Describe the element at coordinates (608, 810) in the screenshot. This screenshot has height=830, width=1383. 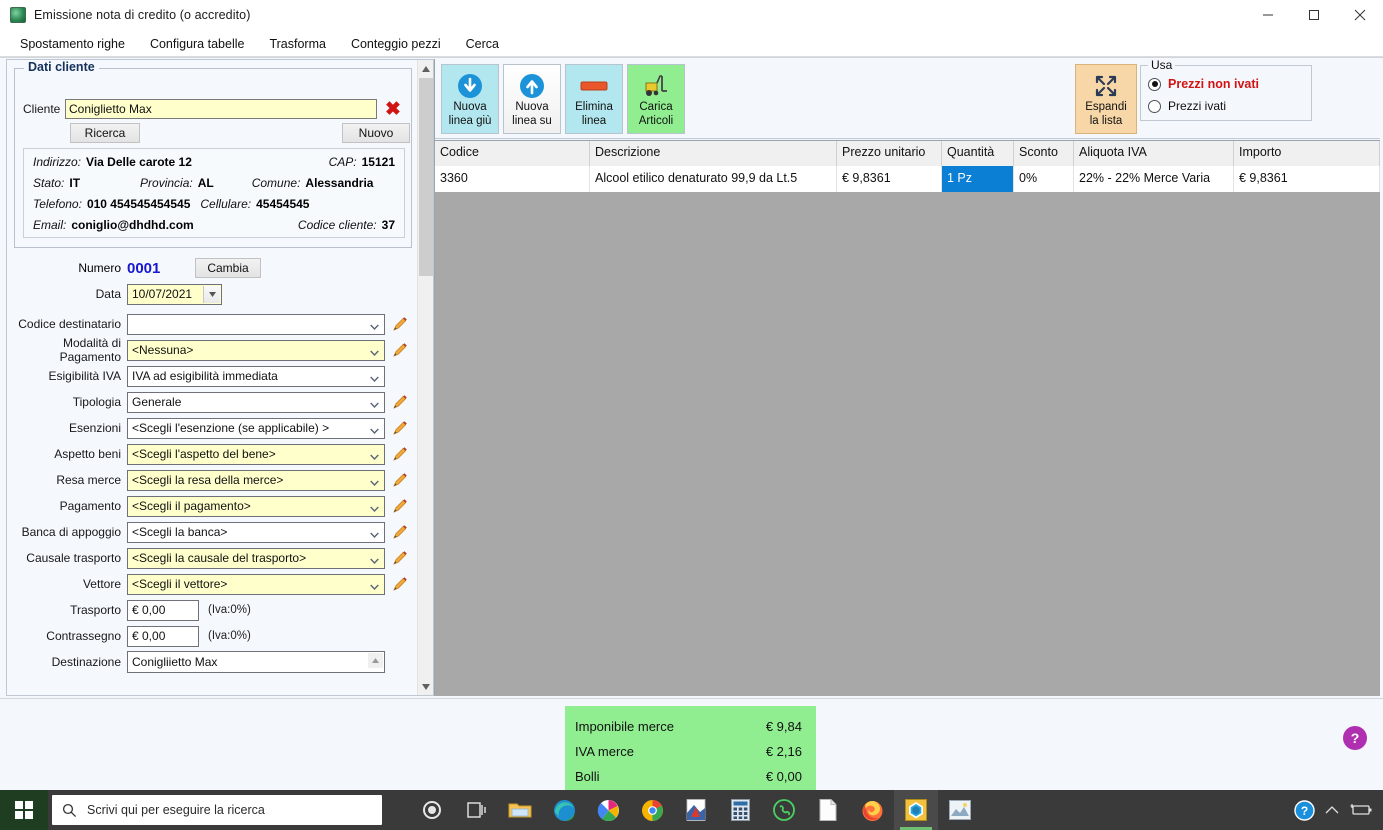
I see `photos-icon` at that location.